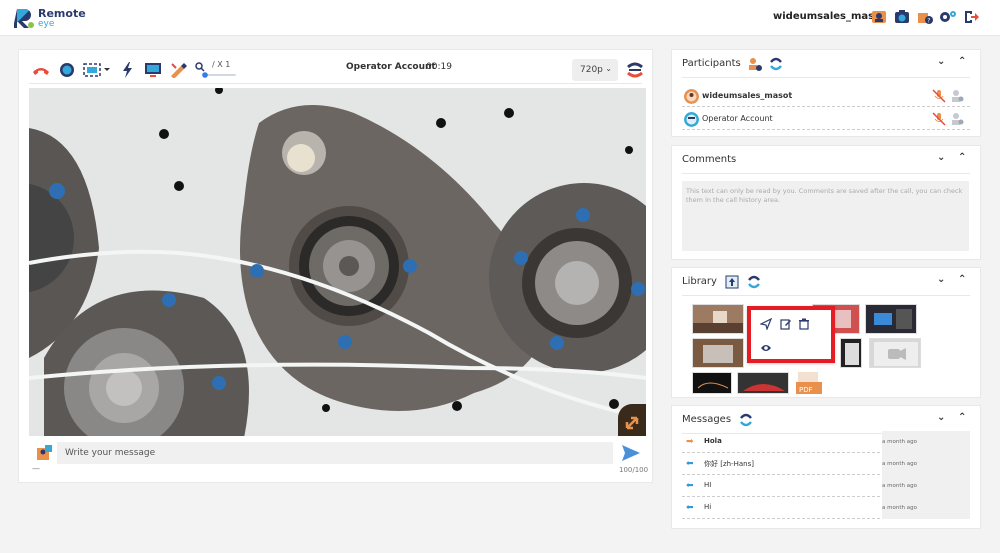 This screenshot has width=1000, height=553. What do you see at coordinates (699, 281) in the screenshot?
I see `panel-title: Library` at bounding box center [699, 281].